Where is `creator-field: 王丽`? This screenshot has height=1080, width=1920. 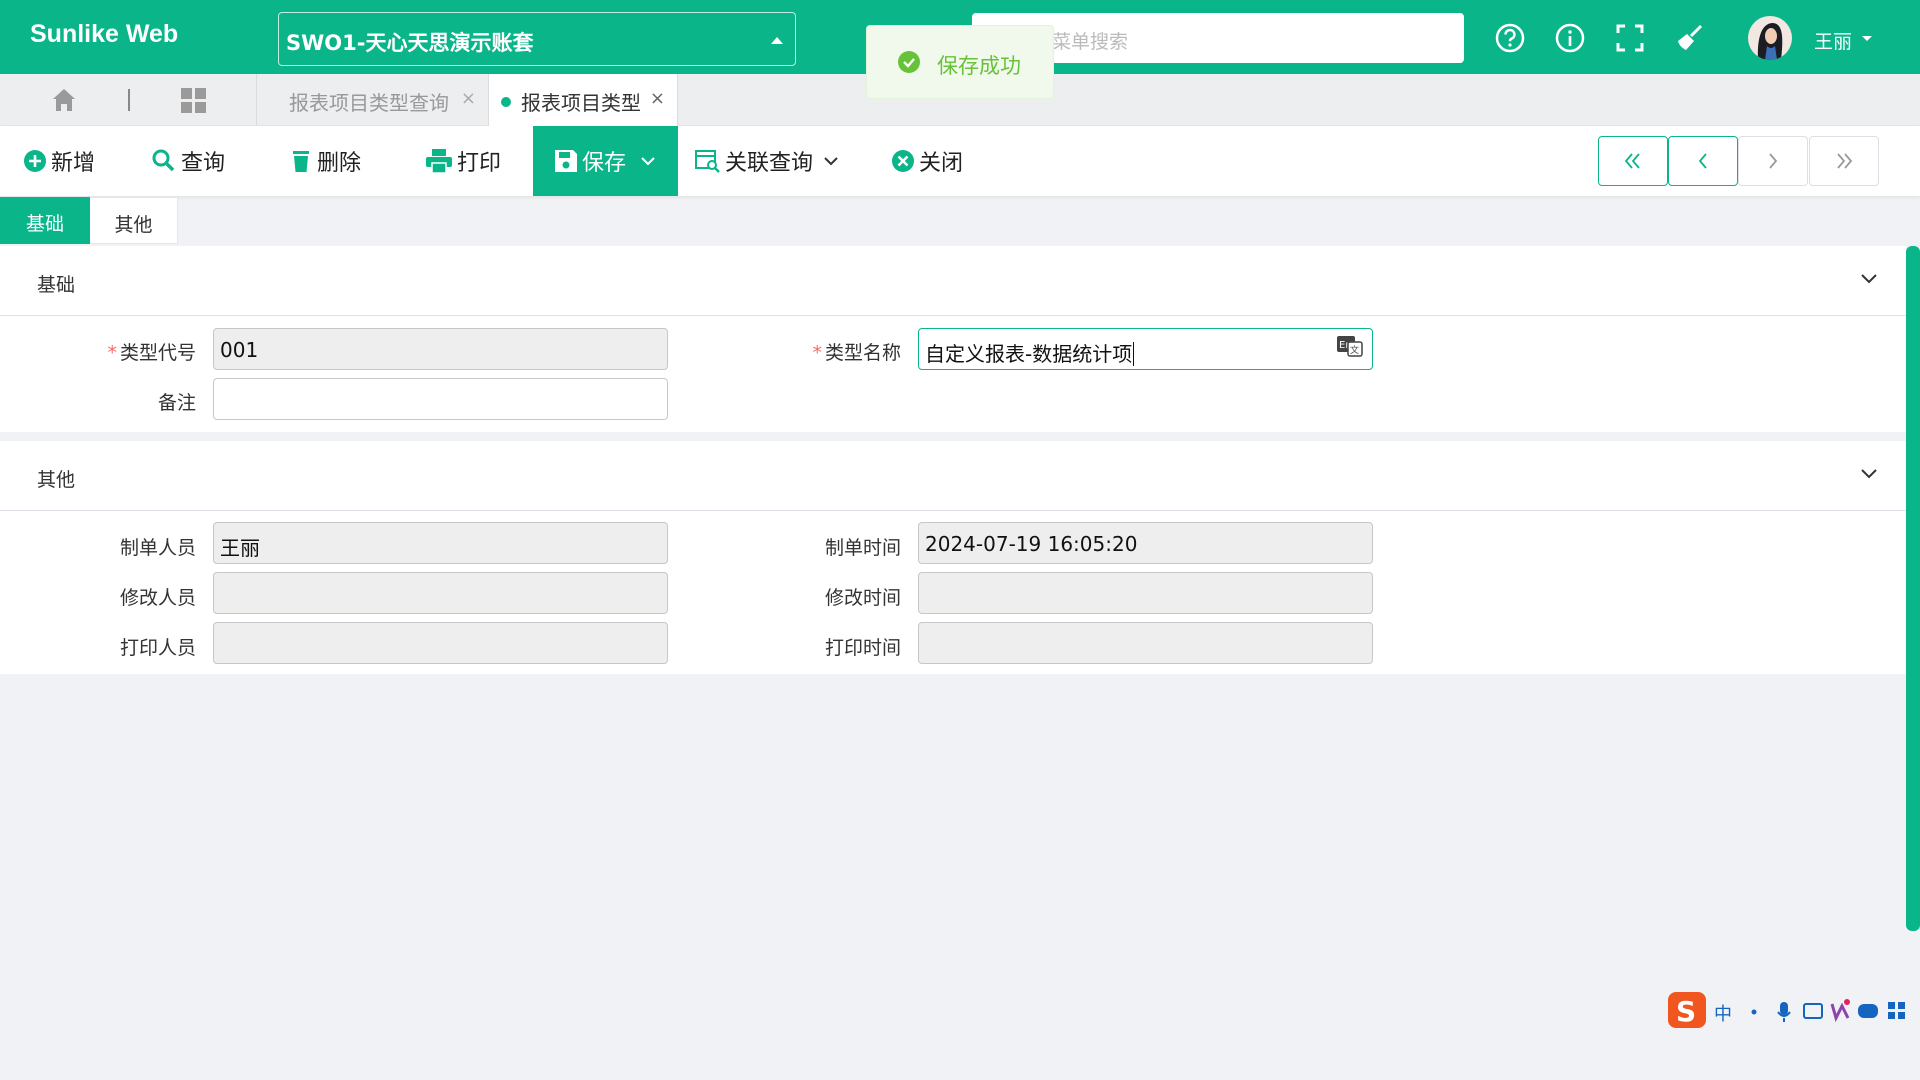
creator-field: 王丽 is located at coordinates (440, 543).